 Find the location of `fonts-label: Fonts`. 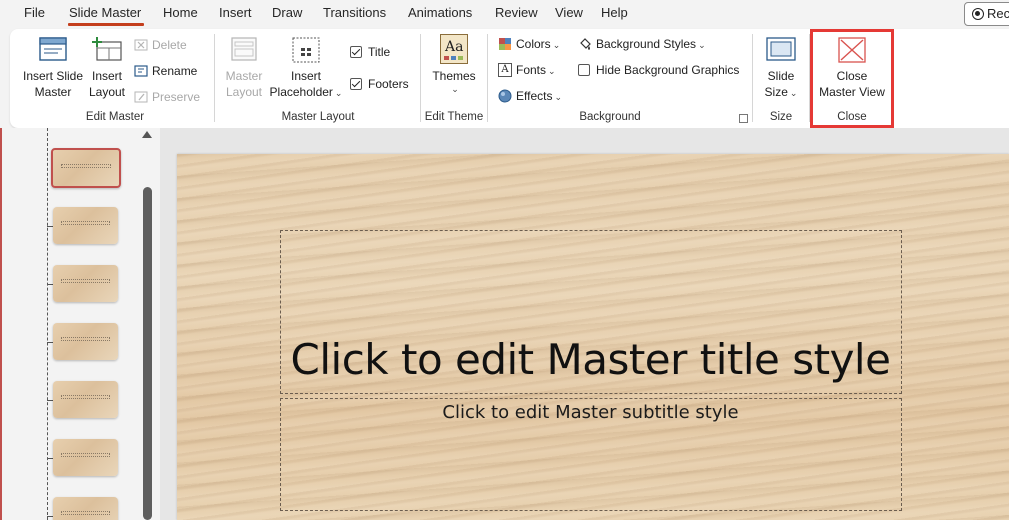

fonts-label: Fonts is located at coordinates (531, 70).